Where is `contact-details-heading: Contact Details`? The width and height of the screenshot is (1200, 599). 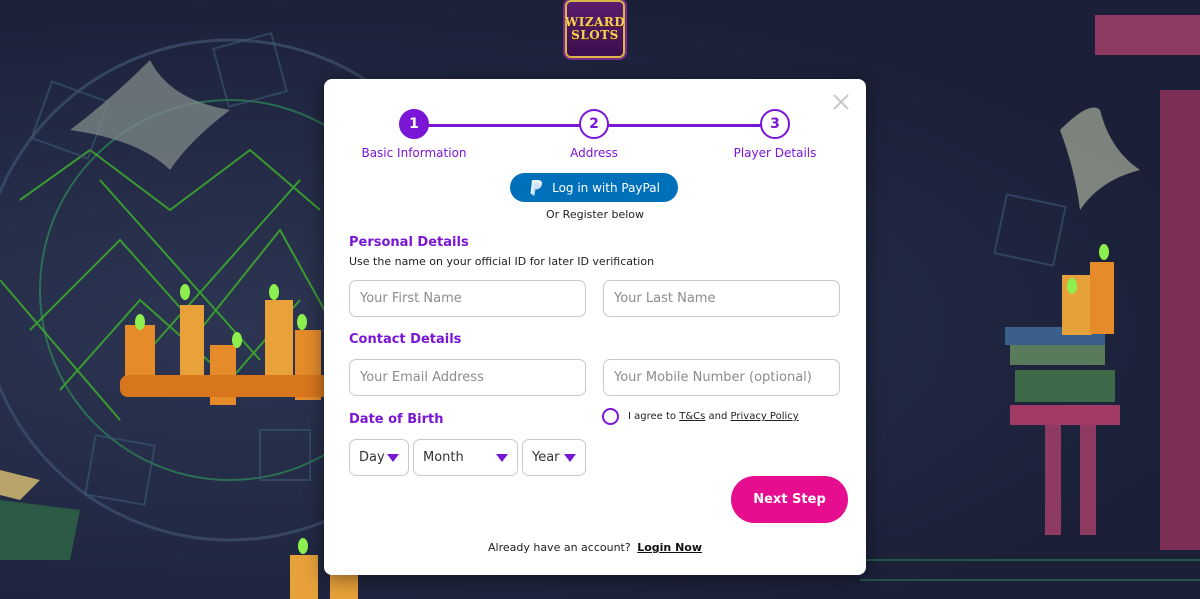 contact-details-heading: Contact Details is located at coordinates (405, 339).